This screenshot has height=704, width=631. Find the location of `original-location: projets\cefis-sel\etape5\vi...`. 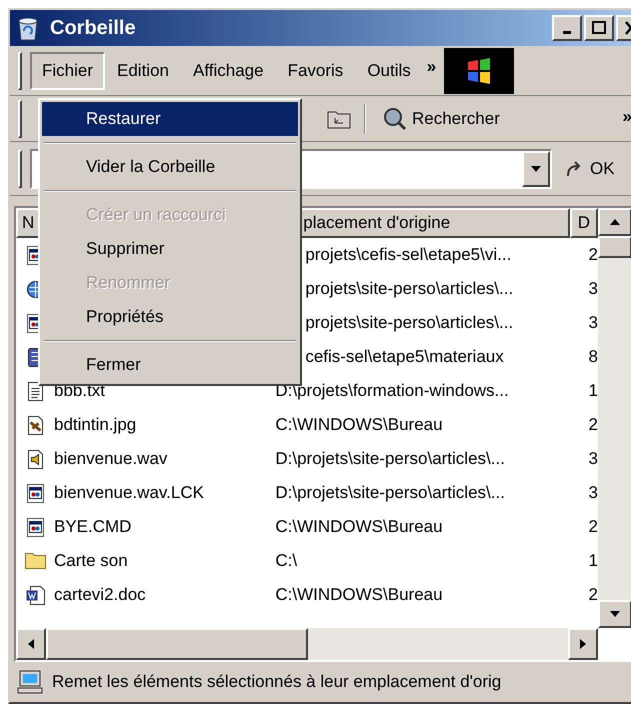

original-location: projets\cefis-sel\etape5\vi... is located at coordinates (408, 255).